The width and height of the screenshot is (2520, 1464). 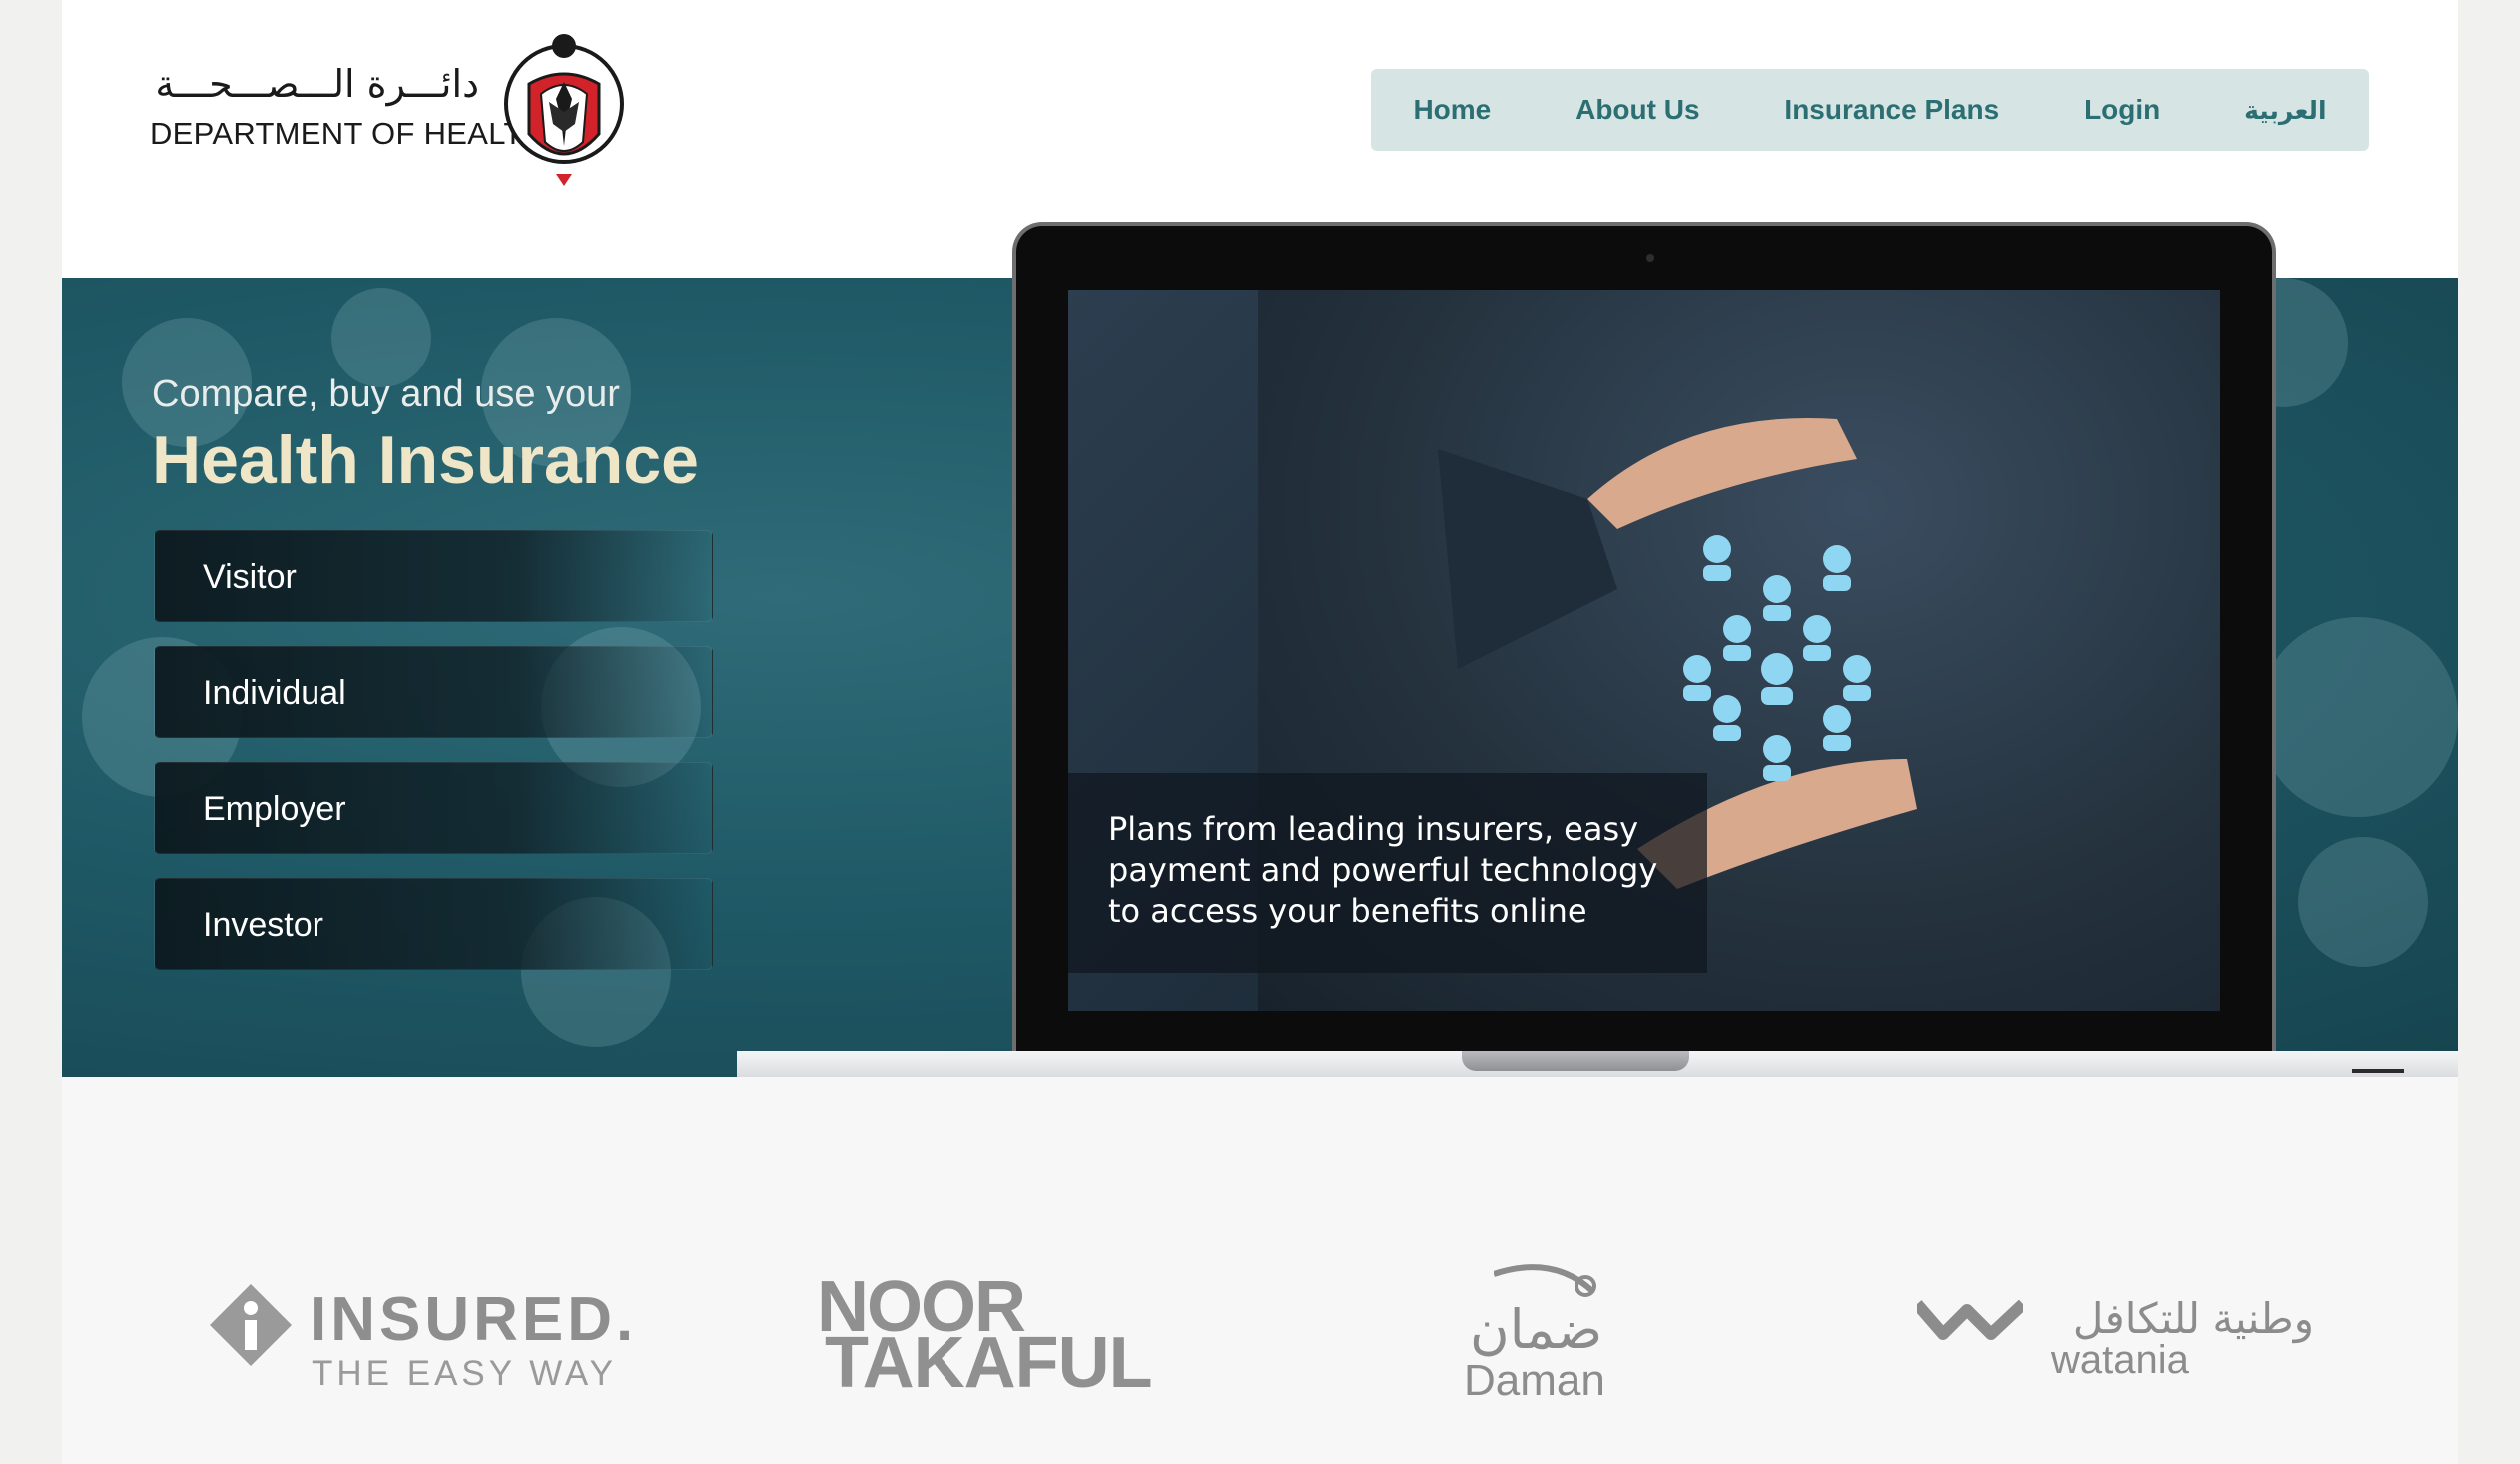 What do you see at coordinates (465, 1373) in the screenshot?
I see `insured-tagline: THE EASY WAY` at bounding box center [465, 1373].